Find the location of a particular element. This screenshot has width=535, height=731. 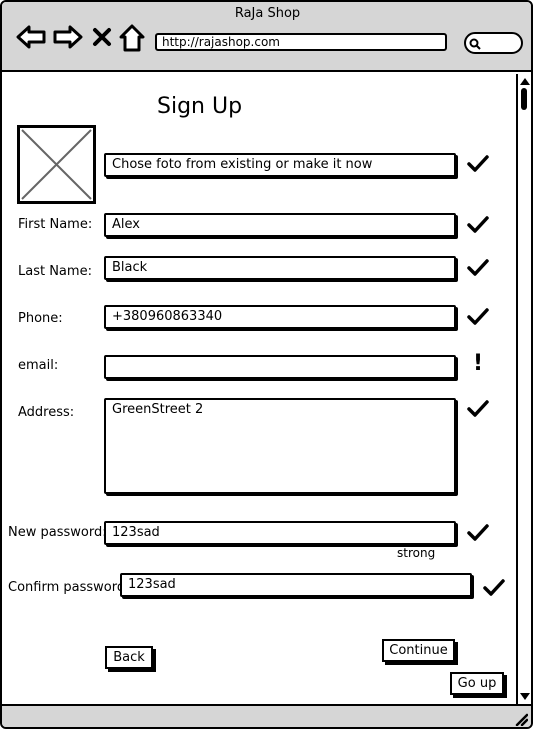

vertical-scrollbar is located at coordinates (523, 390).